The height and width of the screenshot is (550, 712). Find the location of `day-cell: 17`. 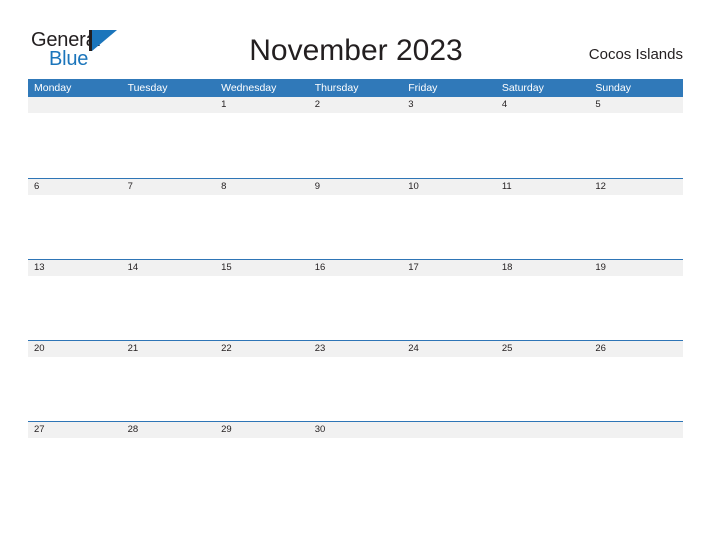

day-cell: 17 is located at coordinates (449, 268).